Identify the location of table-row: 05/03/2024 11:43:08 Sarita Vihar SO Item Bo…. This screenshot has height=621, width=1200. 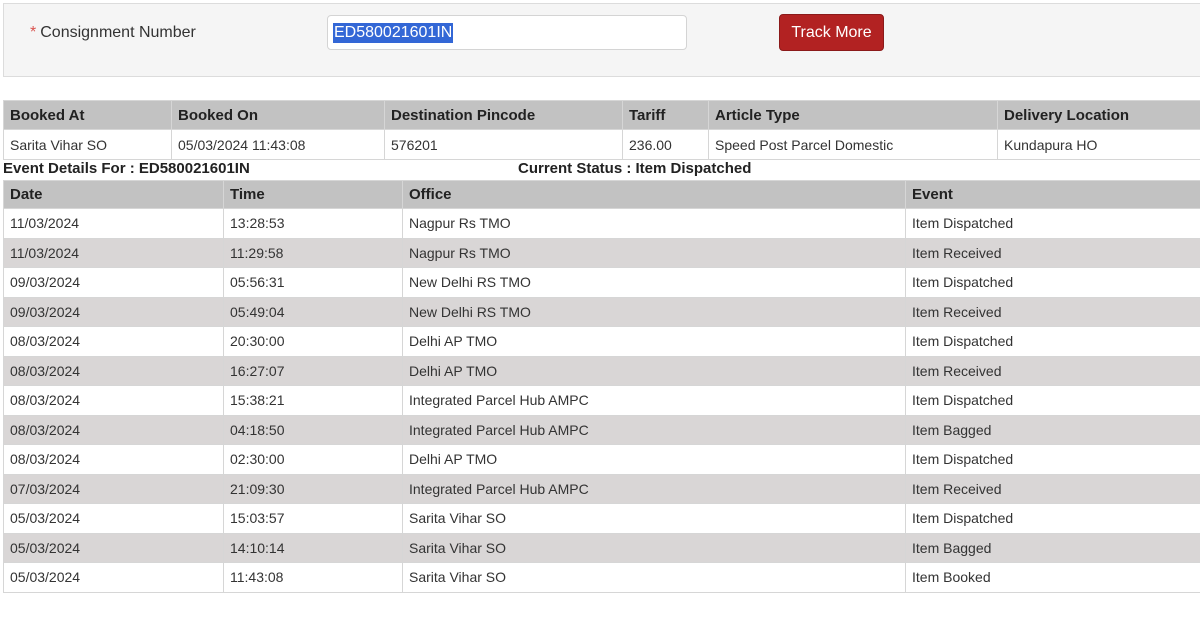
(601, 577).